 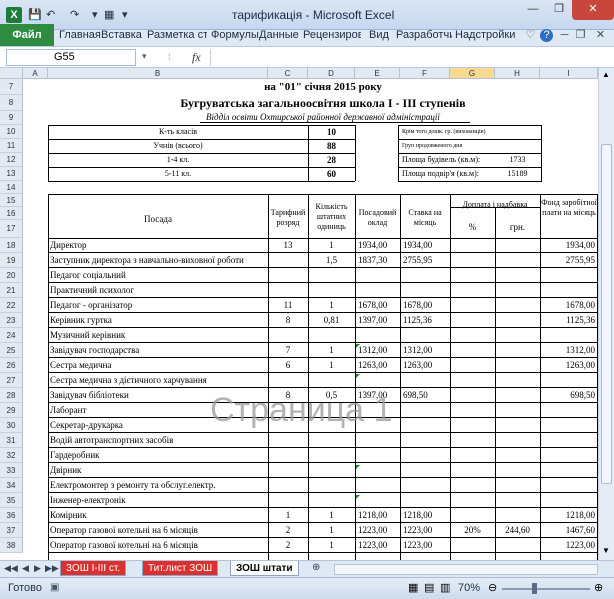 I want to click on tab-developer: Разработчи, so click(x=424, y=35).